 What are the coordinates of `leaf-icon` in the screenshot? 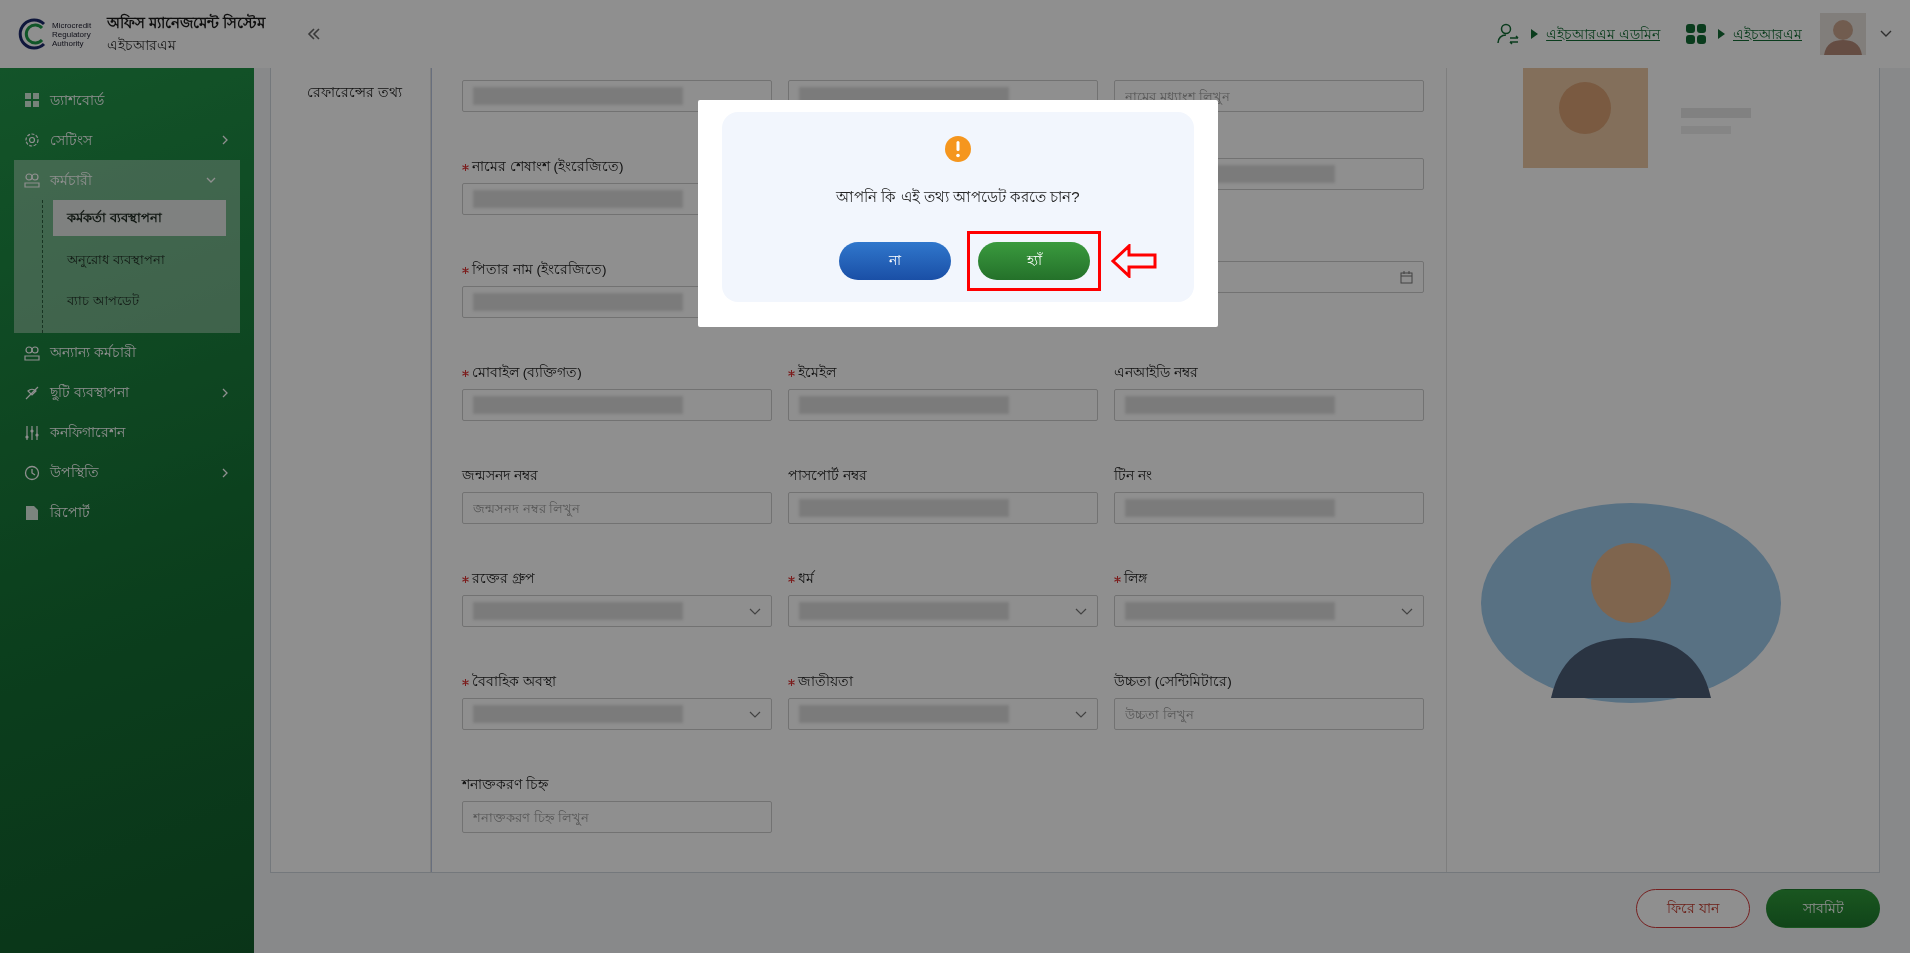 It's located at (32, 392).